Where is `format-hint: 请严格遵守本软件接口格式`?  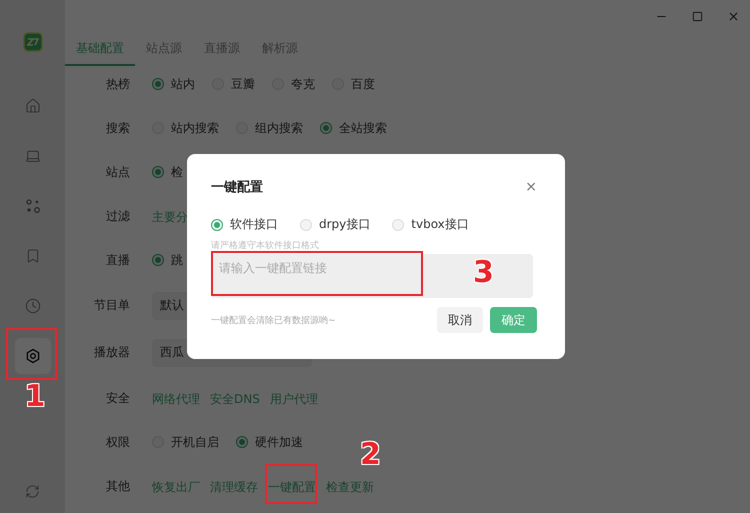
format-hint: 请严格遵守本软件接口格式 is located at coordinates (265, 246).